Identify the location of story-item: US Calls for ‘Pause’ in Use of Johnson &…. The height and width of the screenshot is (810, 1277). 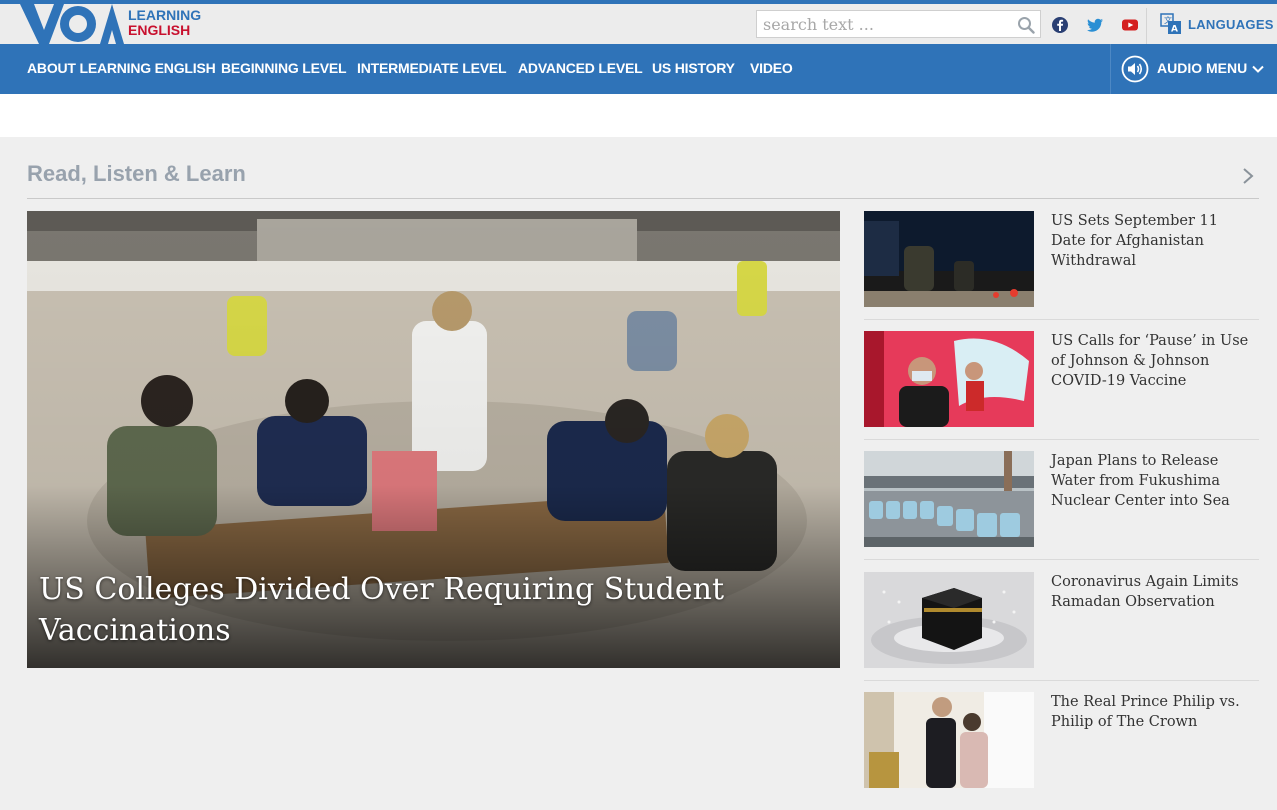
(1061, 379).